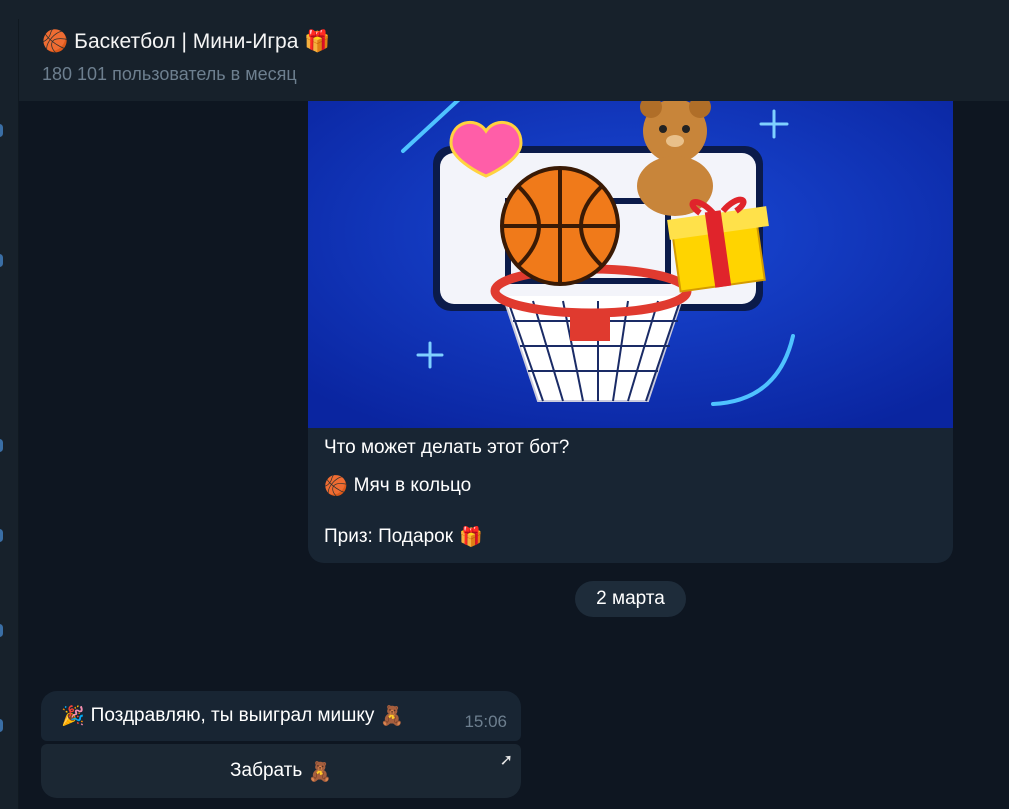 This screenshot has height=809, width=1009. Describe the element at coordinates (73, 716) in the screenshot. I see `party-popper-icon: 🎉` at that location.